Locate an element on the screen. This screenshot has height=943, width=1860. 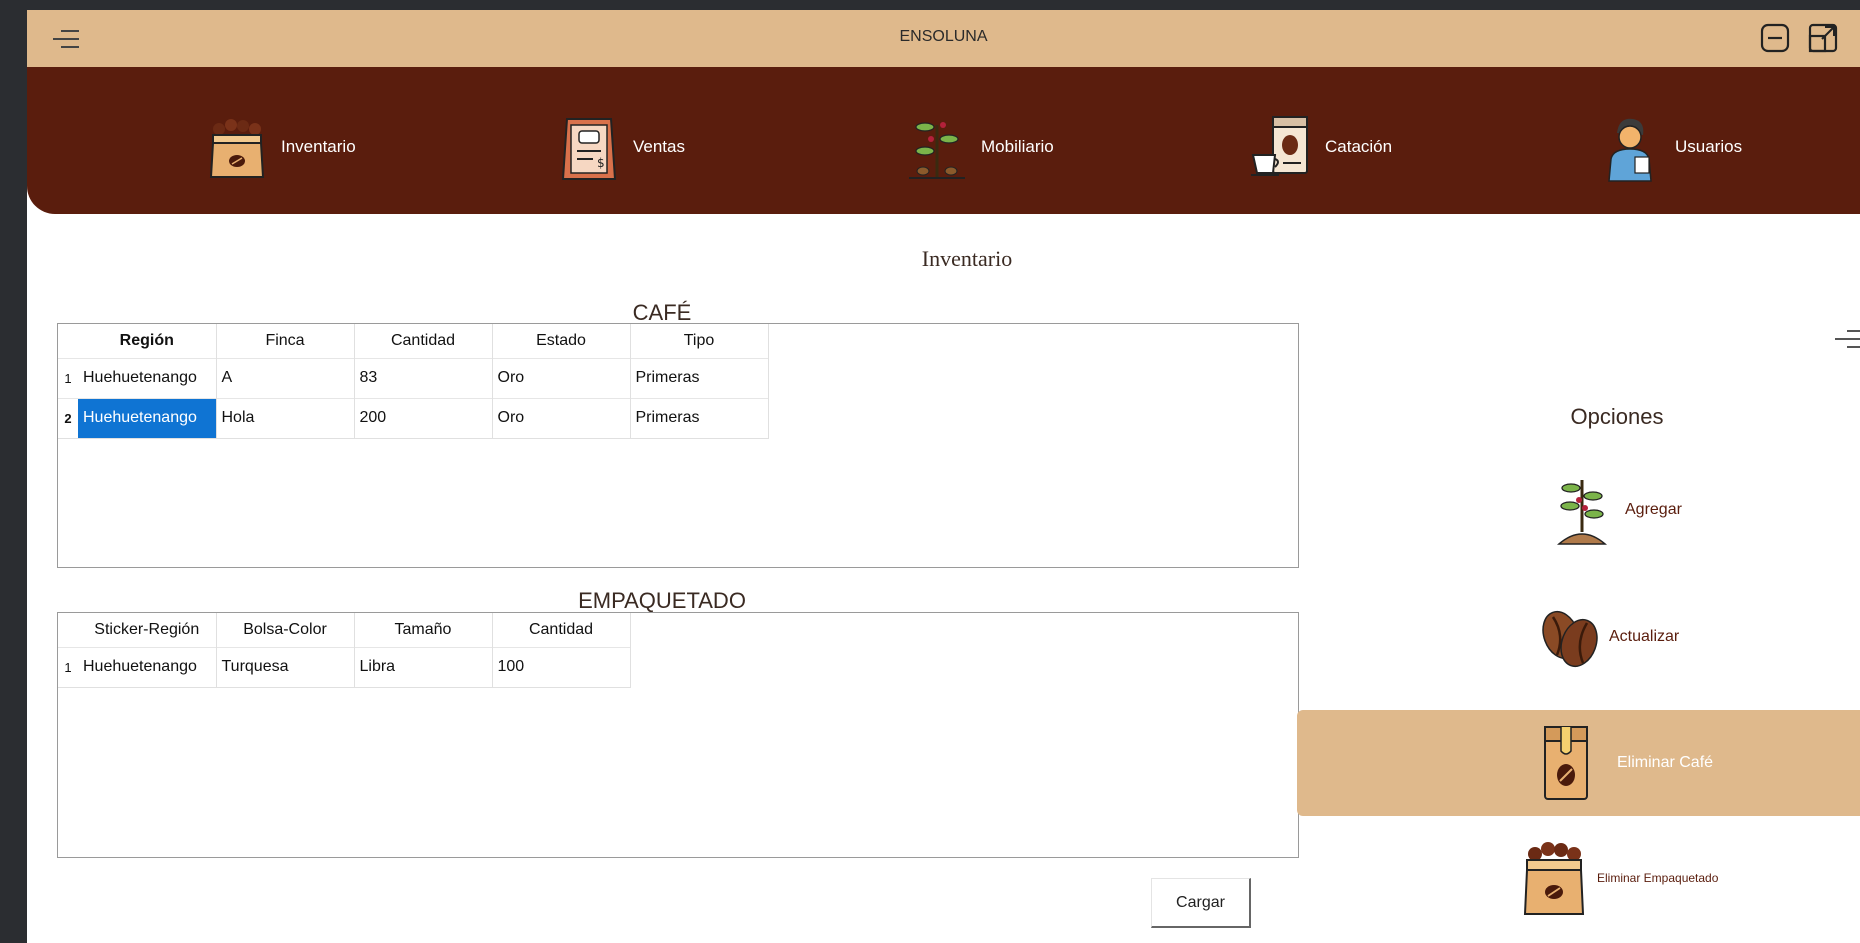
table-cell: 200 is located at coordinates (423, 418).